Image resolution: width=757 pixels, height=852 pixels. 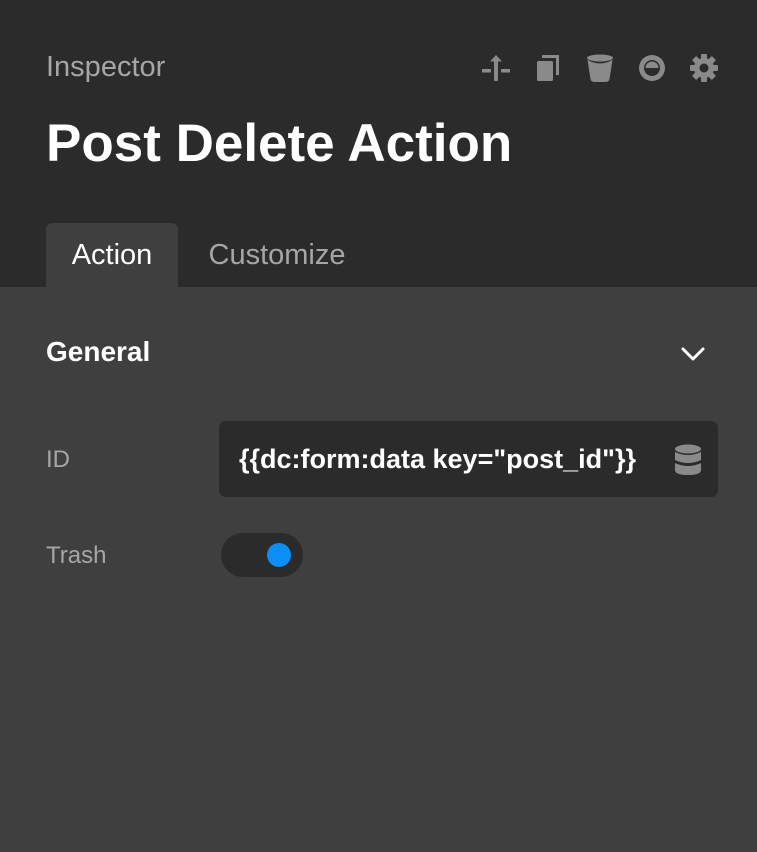 What do you see at coordinates (262, 555) in the screenshot?
I see `trash-toggle` at bounding box center [262, 555].